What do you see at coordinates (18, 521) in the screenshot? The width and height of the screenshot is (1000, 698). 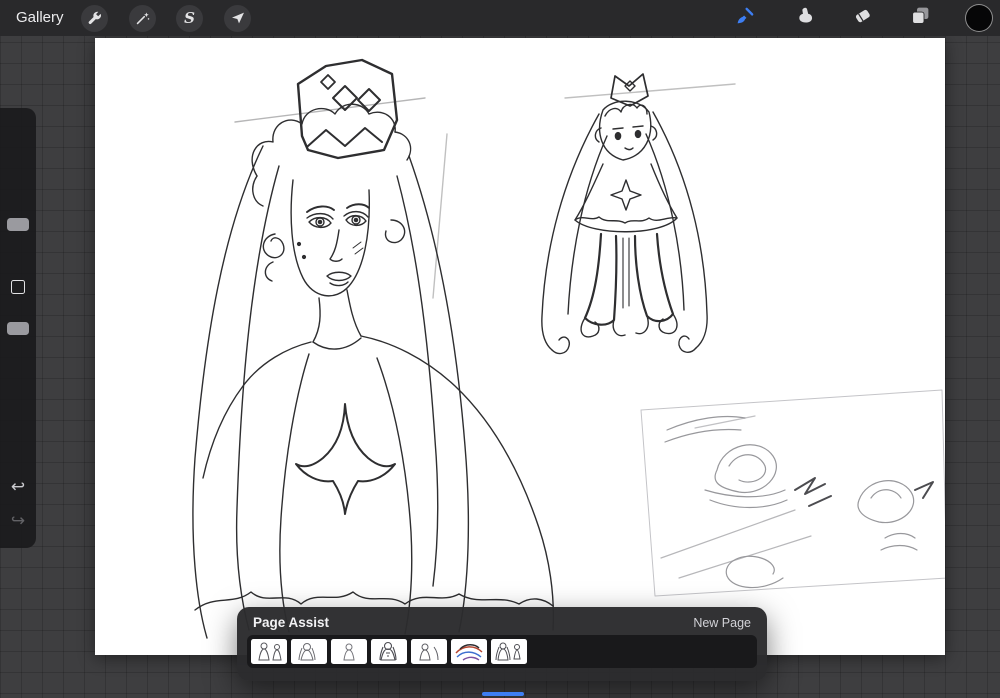 I see `redo-button: ↪` at bounding box center [18, 521].